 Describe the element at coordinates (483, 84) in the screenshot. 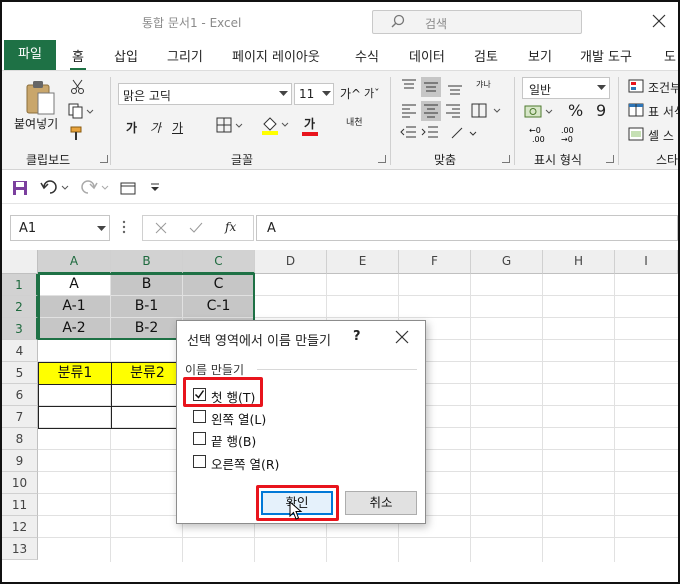

I see `wrap-text-button: 갸나` at that location.